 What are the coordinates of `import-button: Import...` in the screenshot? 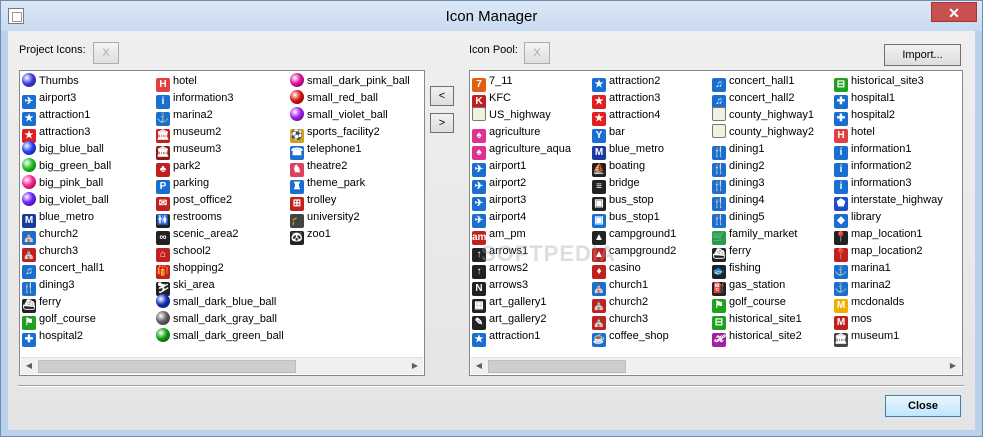 It's located at (922, 55).